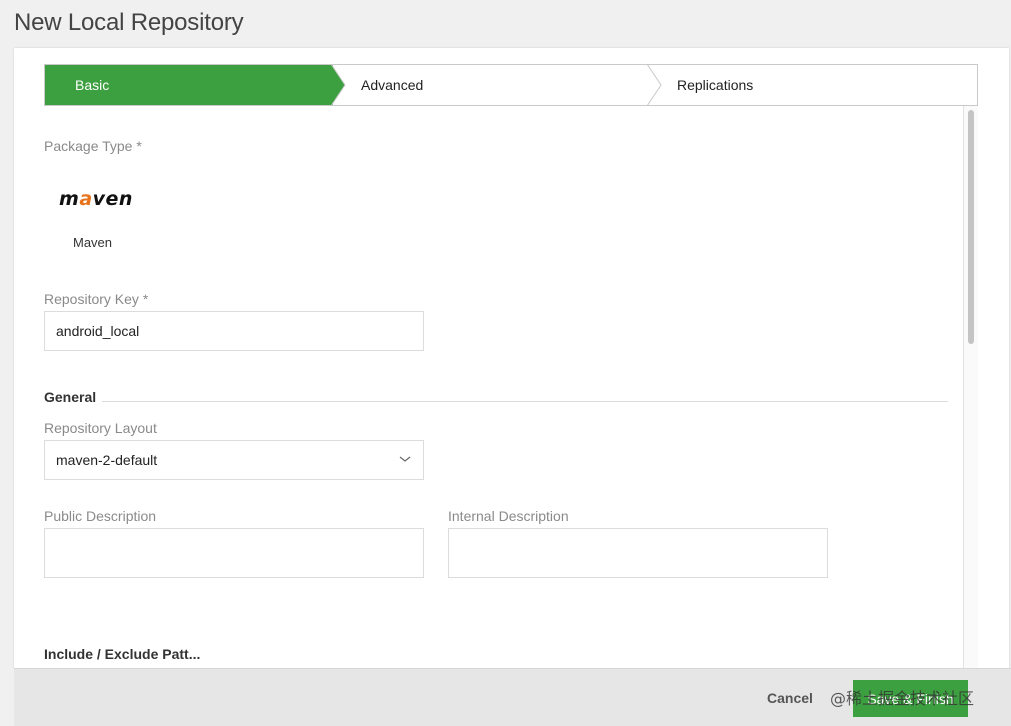 The width and height of the screenshot is (1011, 726). Describe the element at coordinates (234, 331) in the screenshot. I see `repository-key-input: android_local` at that location.